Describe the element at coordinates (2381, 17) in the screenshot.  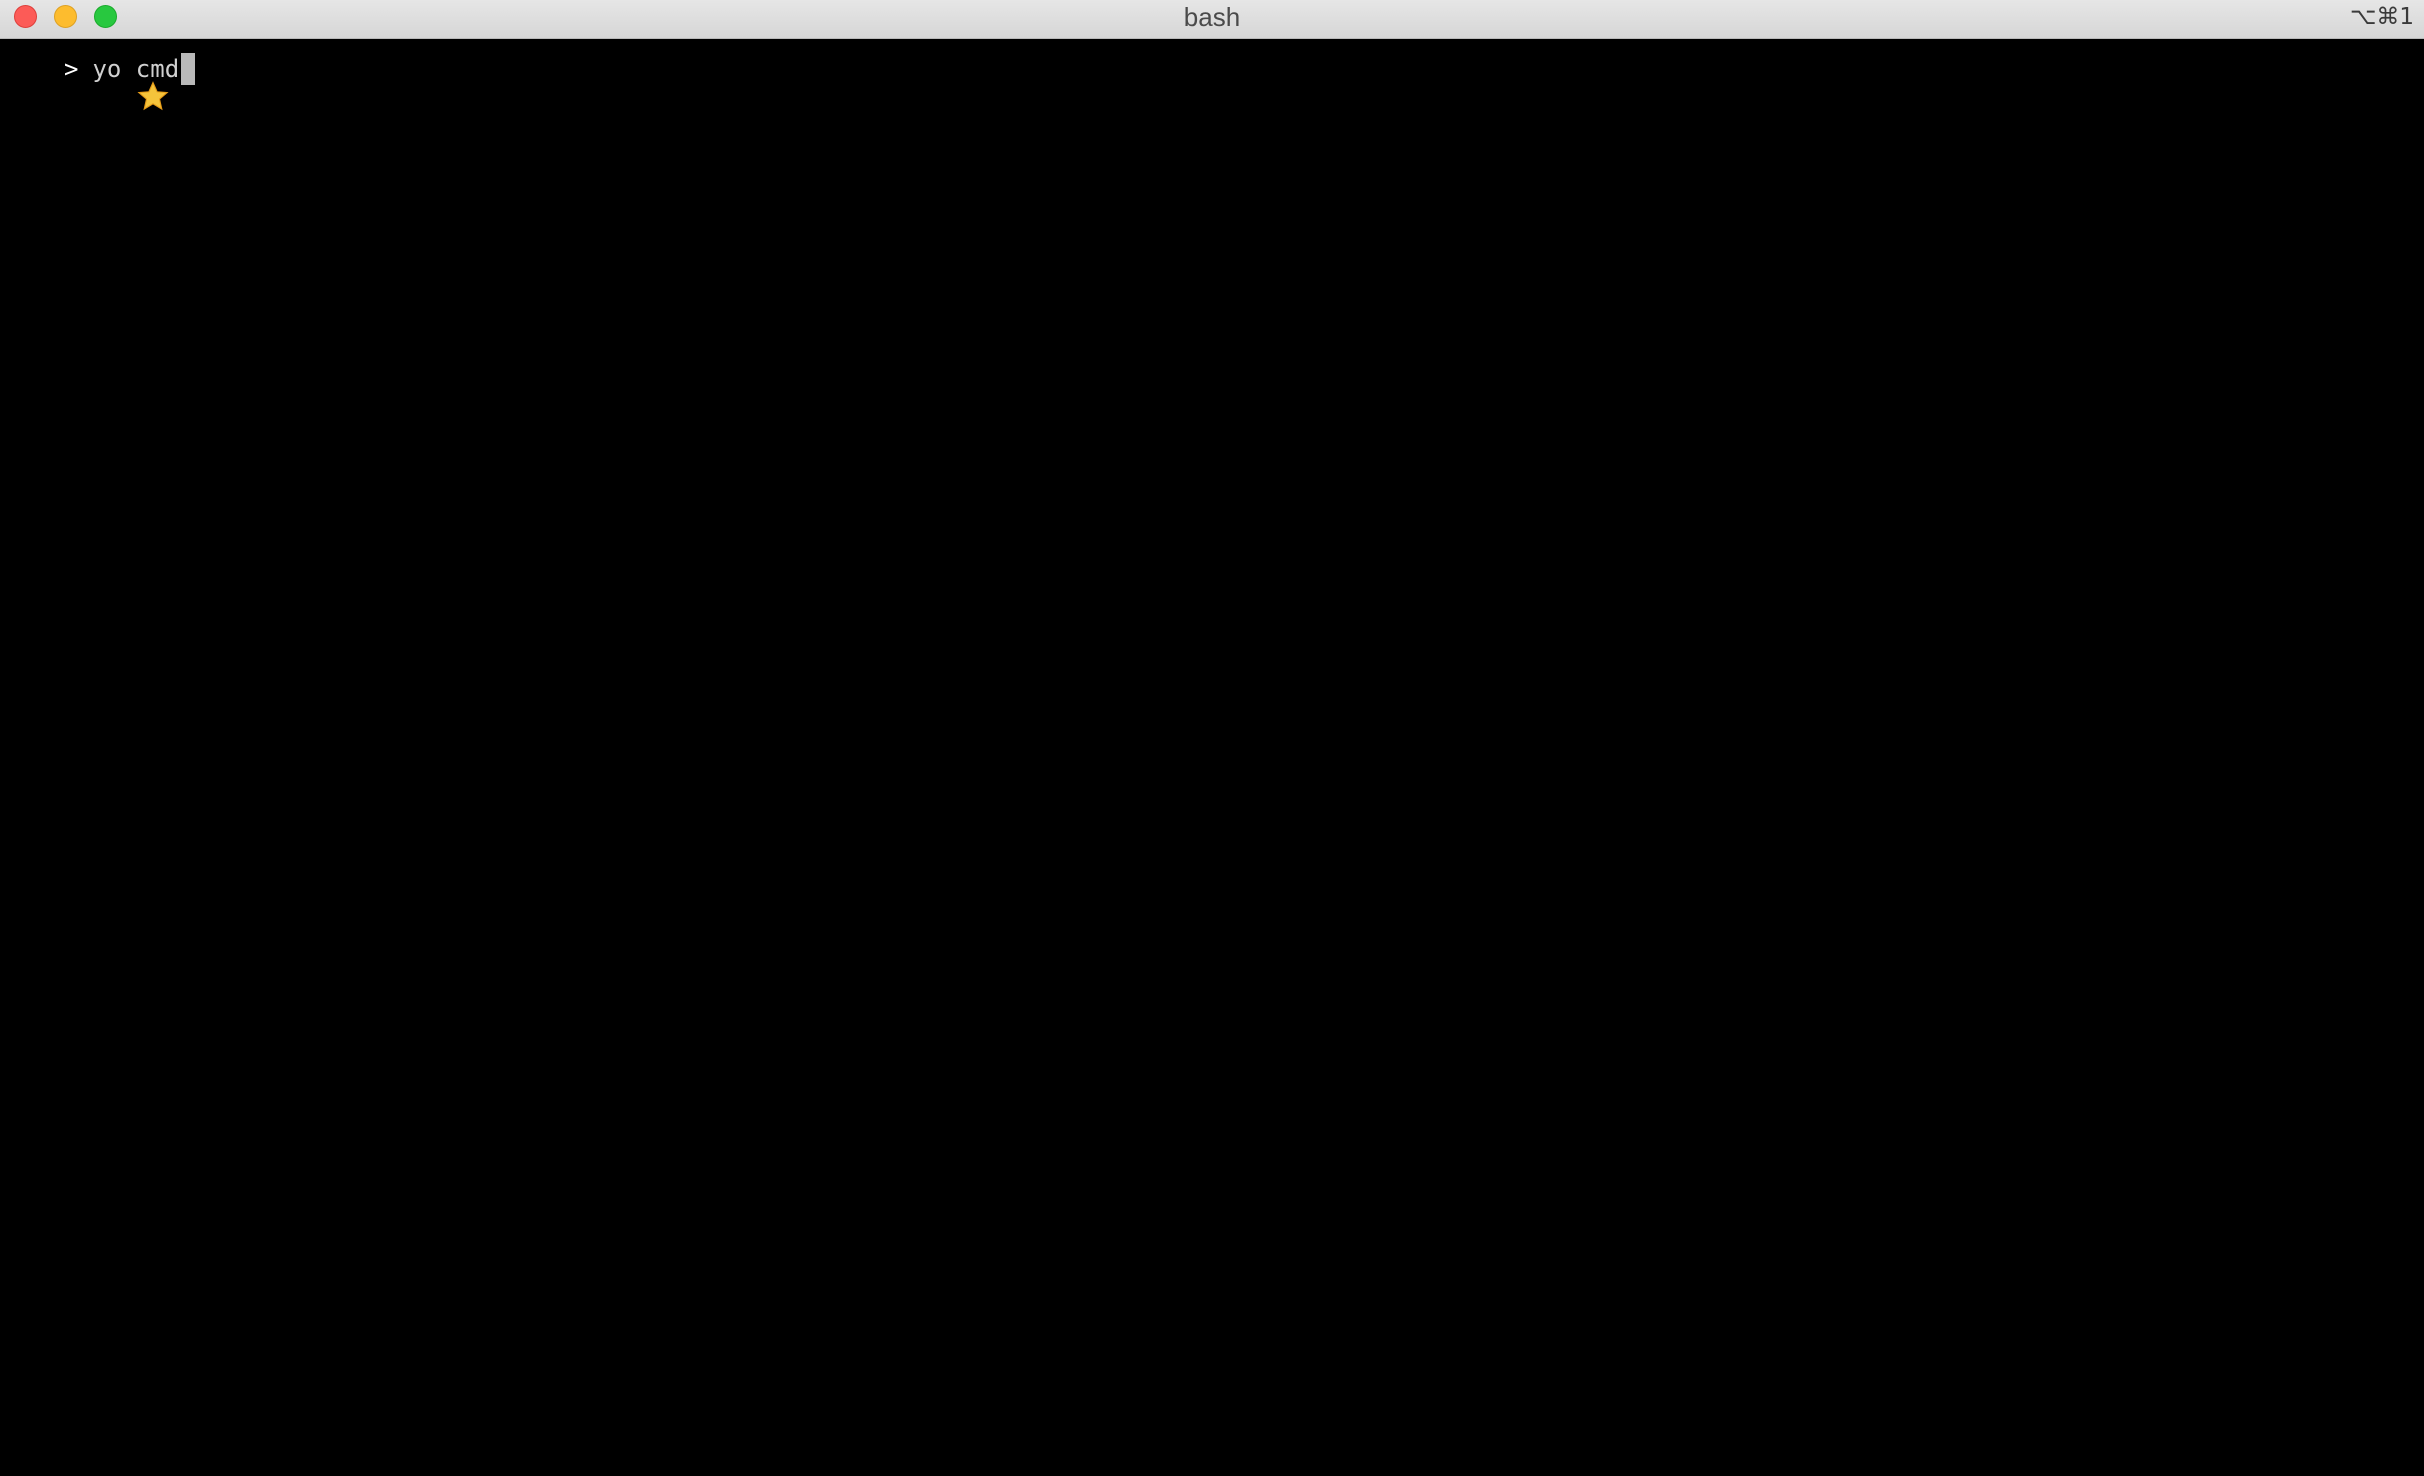
I see `tab-shortcut: ⌥⌘1` at that location.